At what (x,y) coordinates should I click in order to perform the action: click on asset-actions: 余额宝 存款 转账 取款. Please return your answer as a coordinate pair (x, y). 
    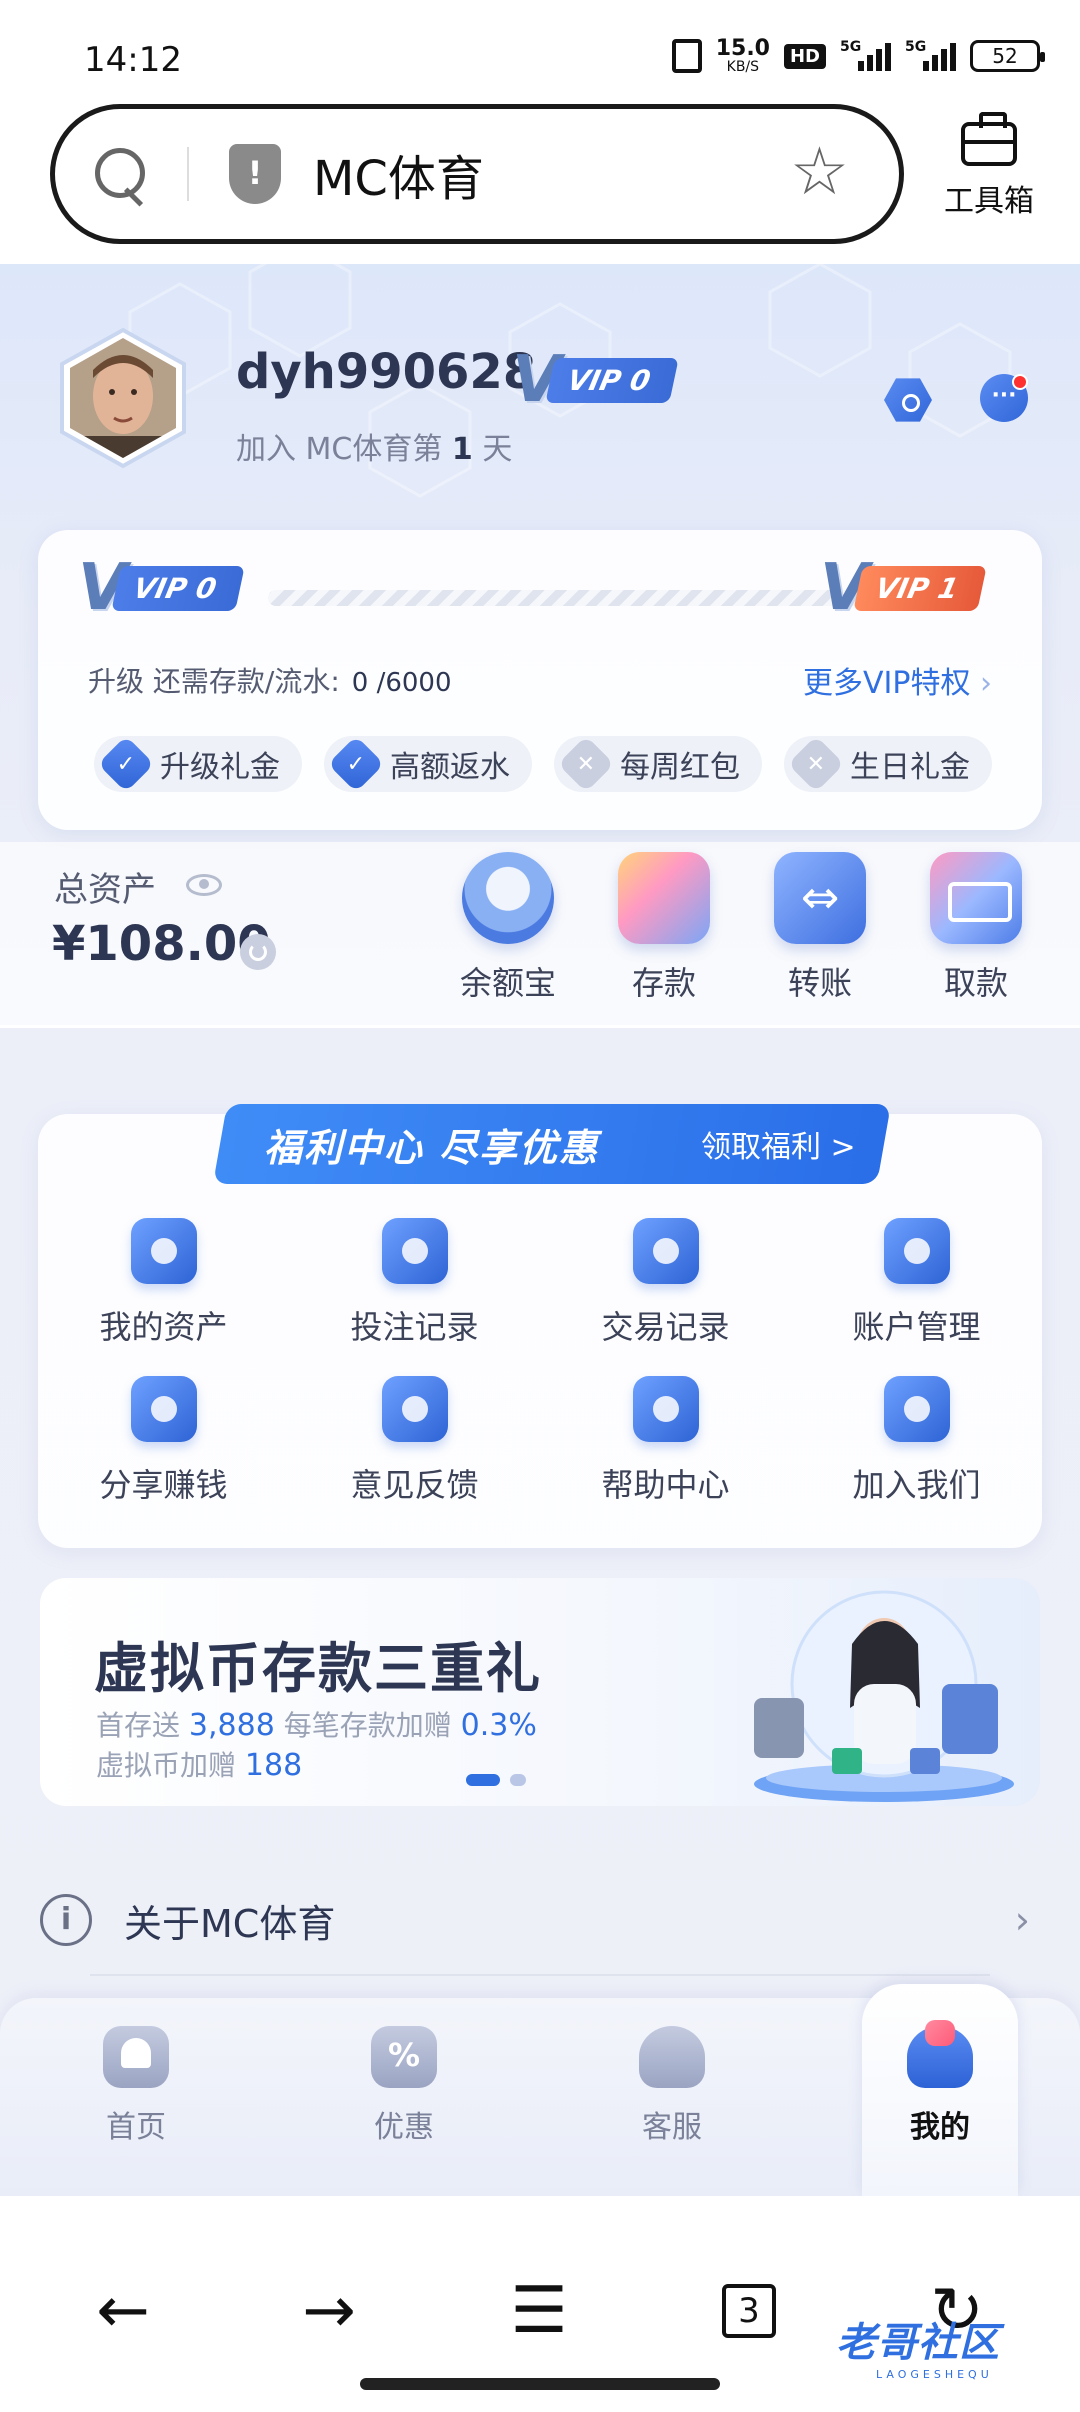
    Looking at the image, I should click on (742, 928).